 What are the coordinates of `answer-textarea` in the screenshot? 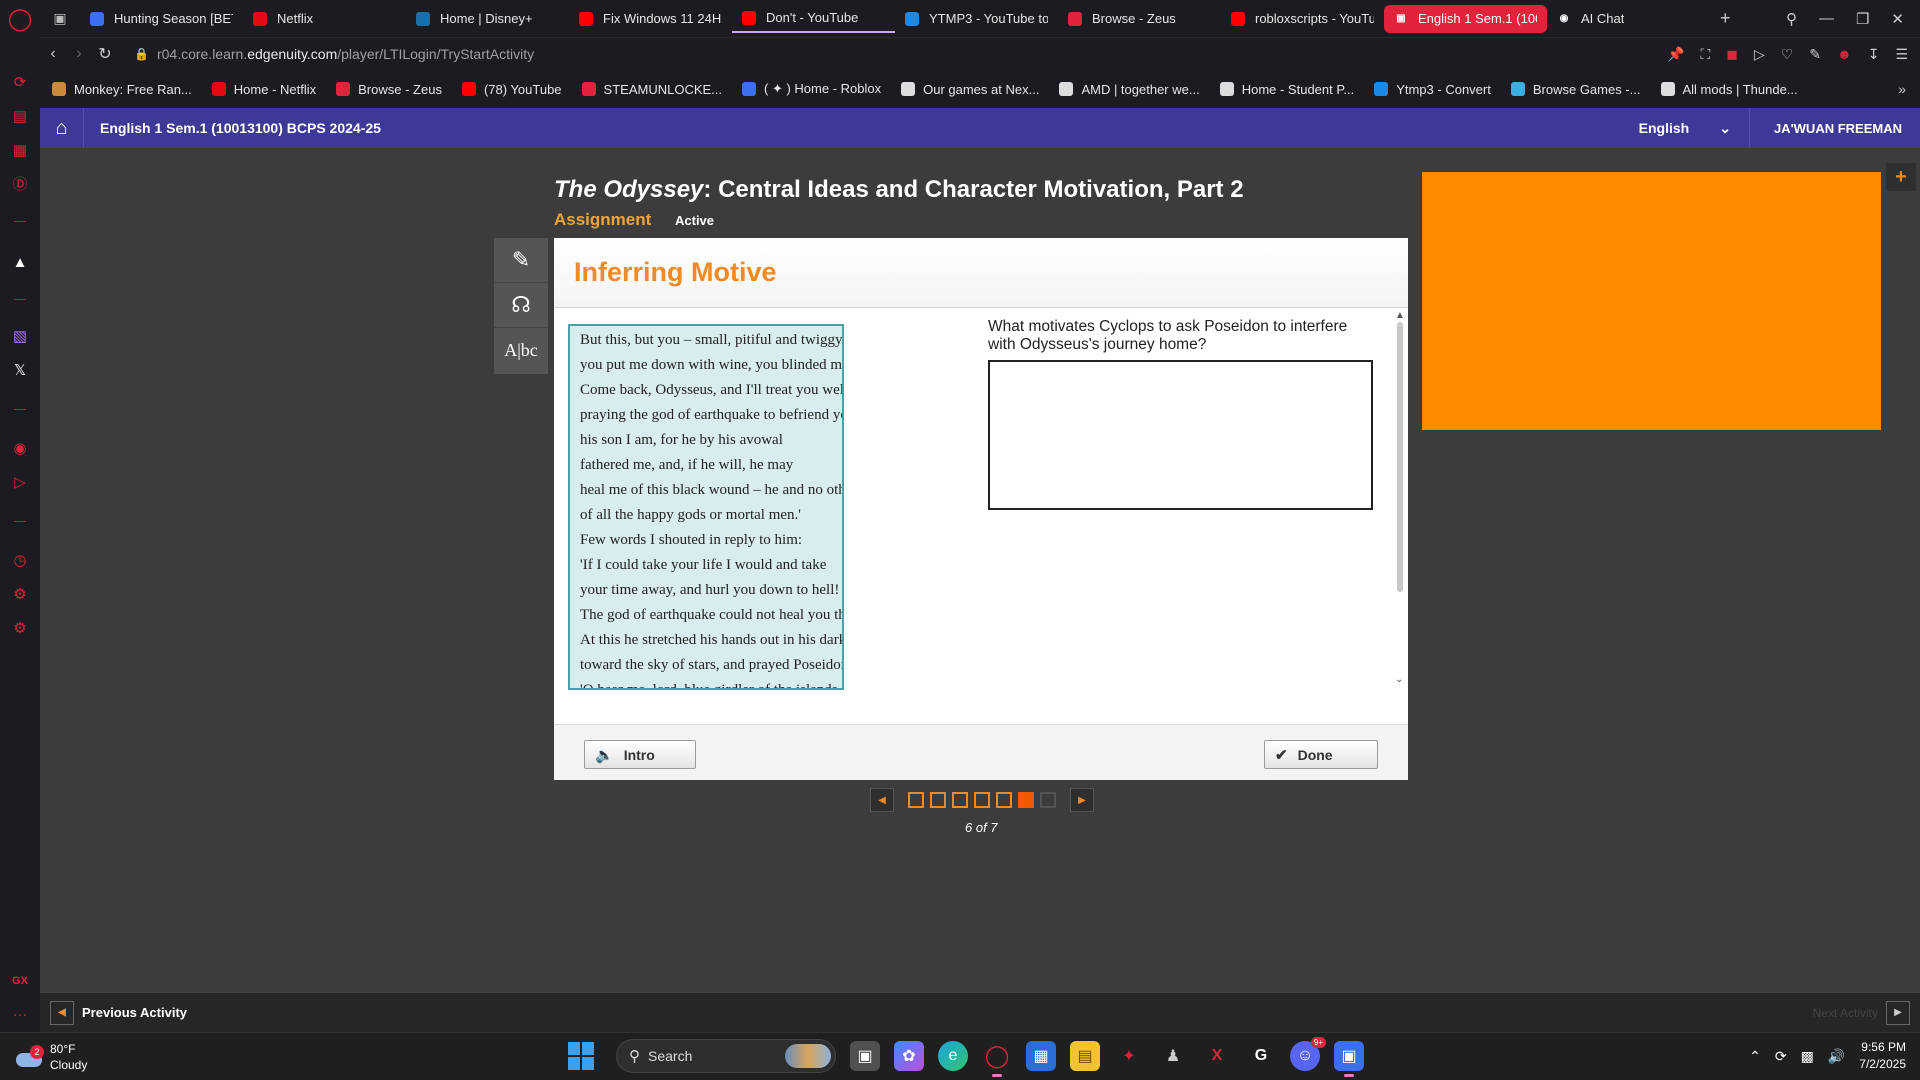 It's located at (1180, 435).